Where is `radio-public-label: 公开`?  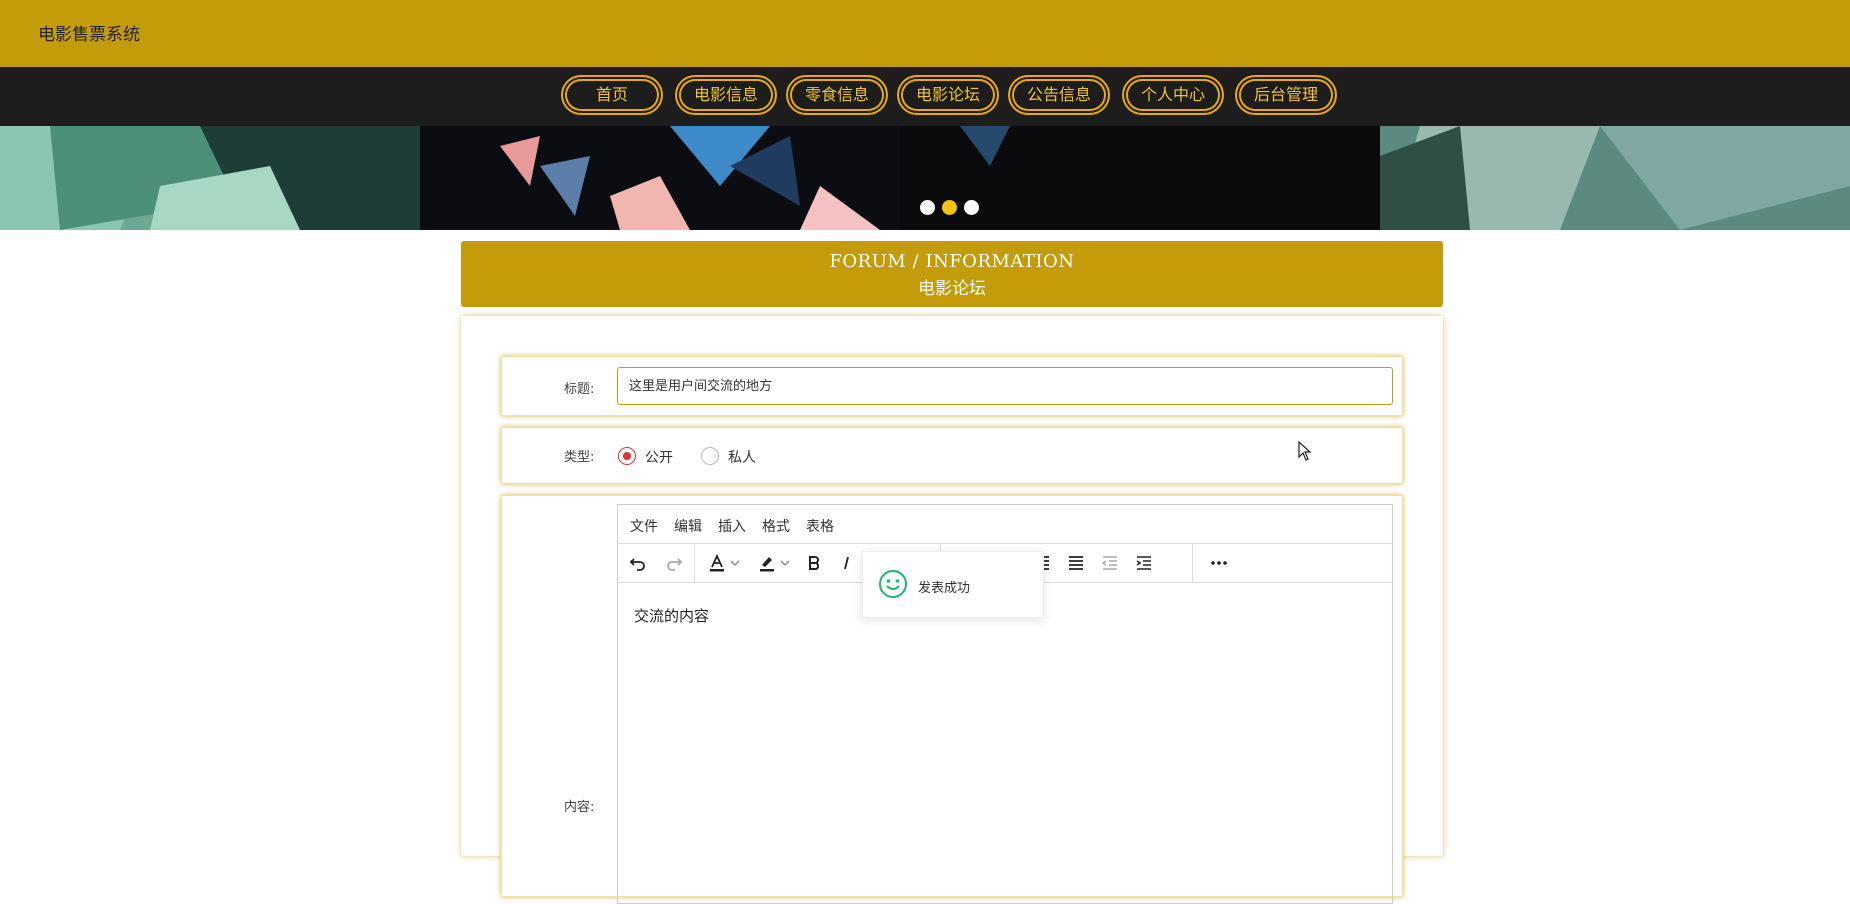 radio-public-label: 公开 is located at coordinates (659, 457).